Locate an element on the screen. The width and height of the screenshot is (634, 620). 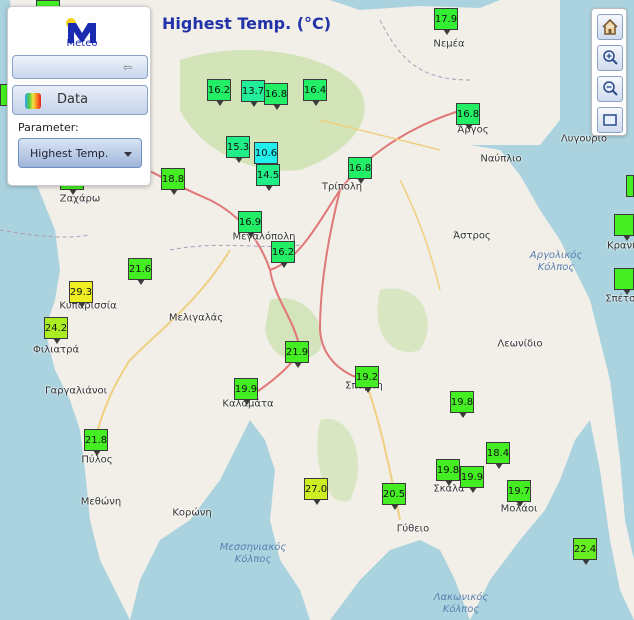
station-marker: 18.4 is located at coordinates (498, 455).